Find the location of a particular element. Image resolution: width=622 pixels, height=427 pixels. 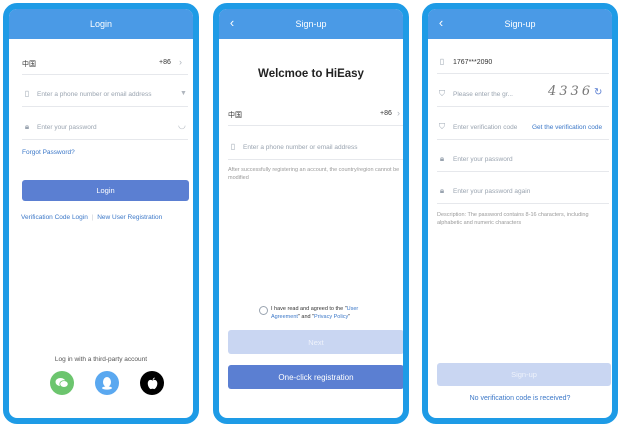

agree-mid: " and " is located at coordinates (306, 317).